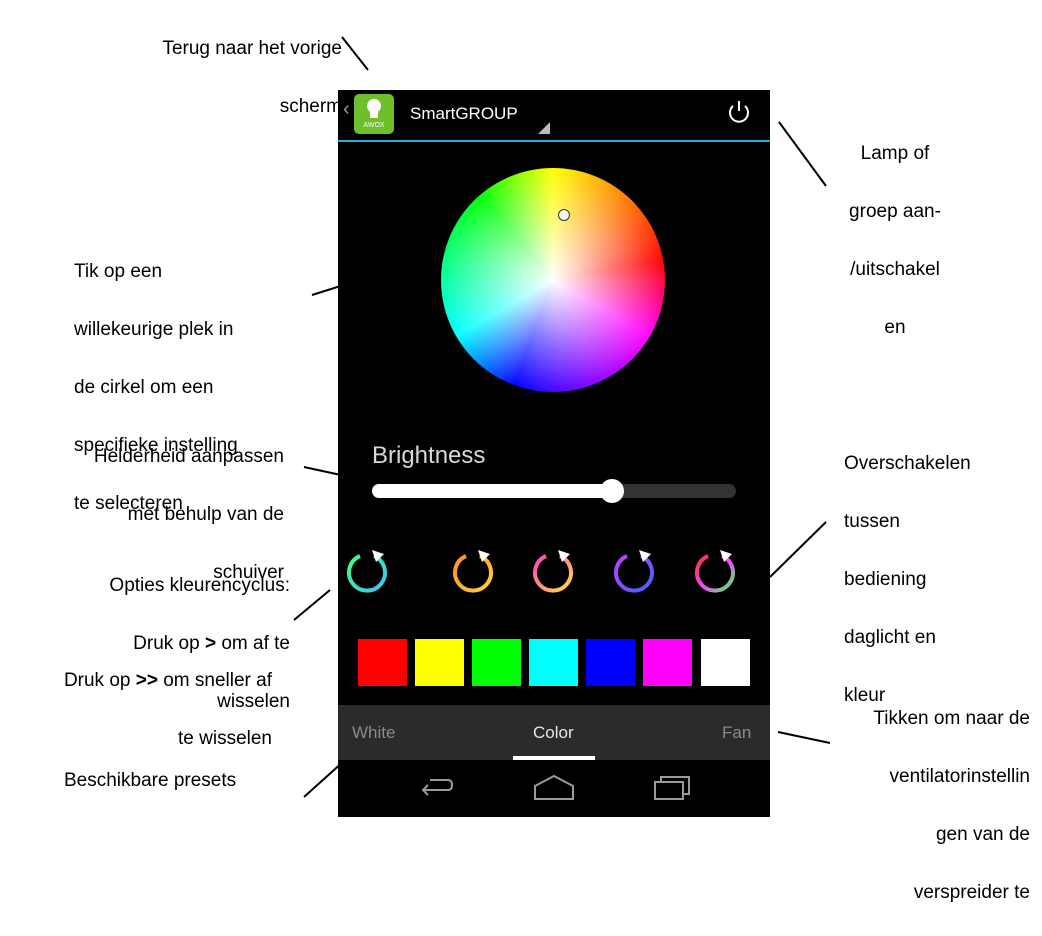  Describe the element at coordinates (346, 109) in the screenshot. I see `back-chevron-icon: ‹` at that location.